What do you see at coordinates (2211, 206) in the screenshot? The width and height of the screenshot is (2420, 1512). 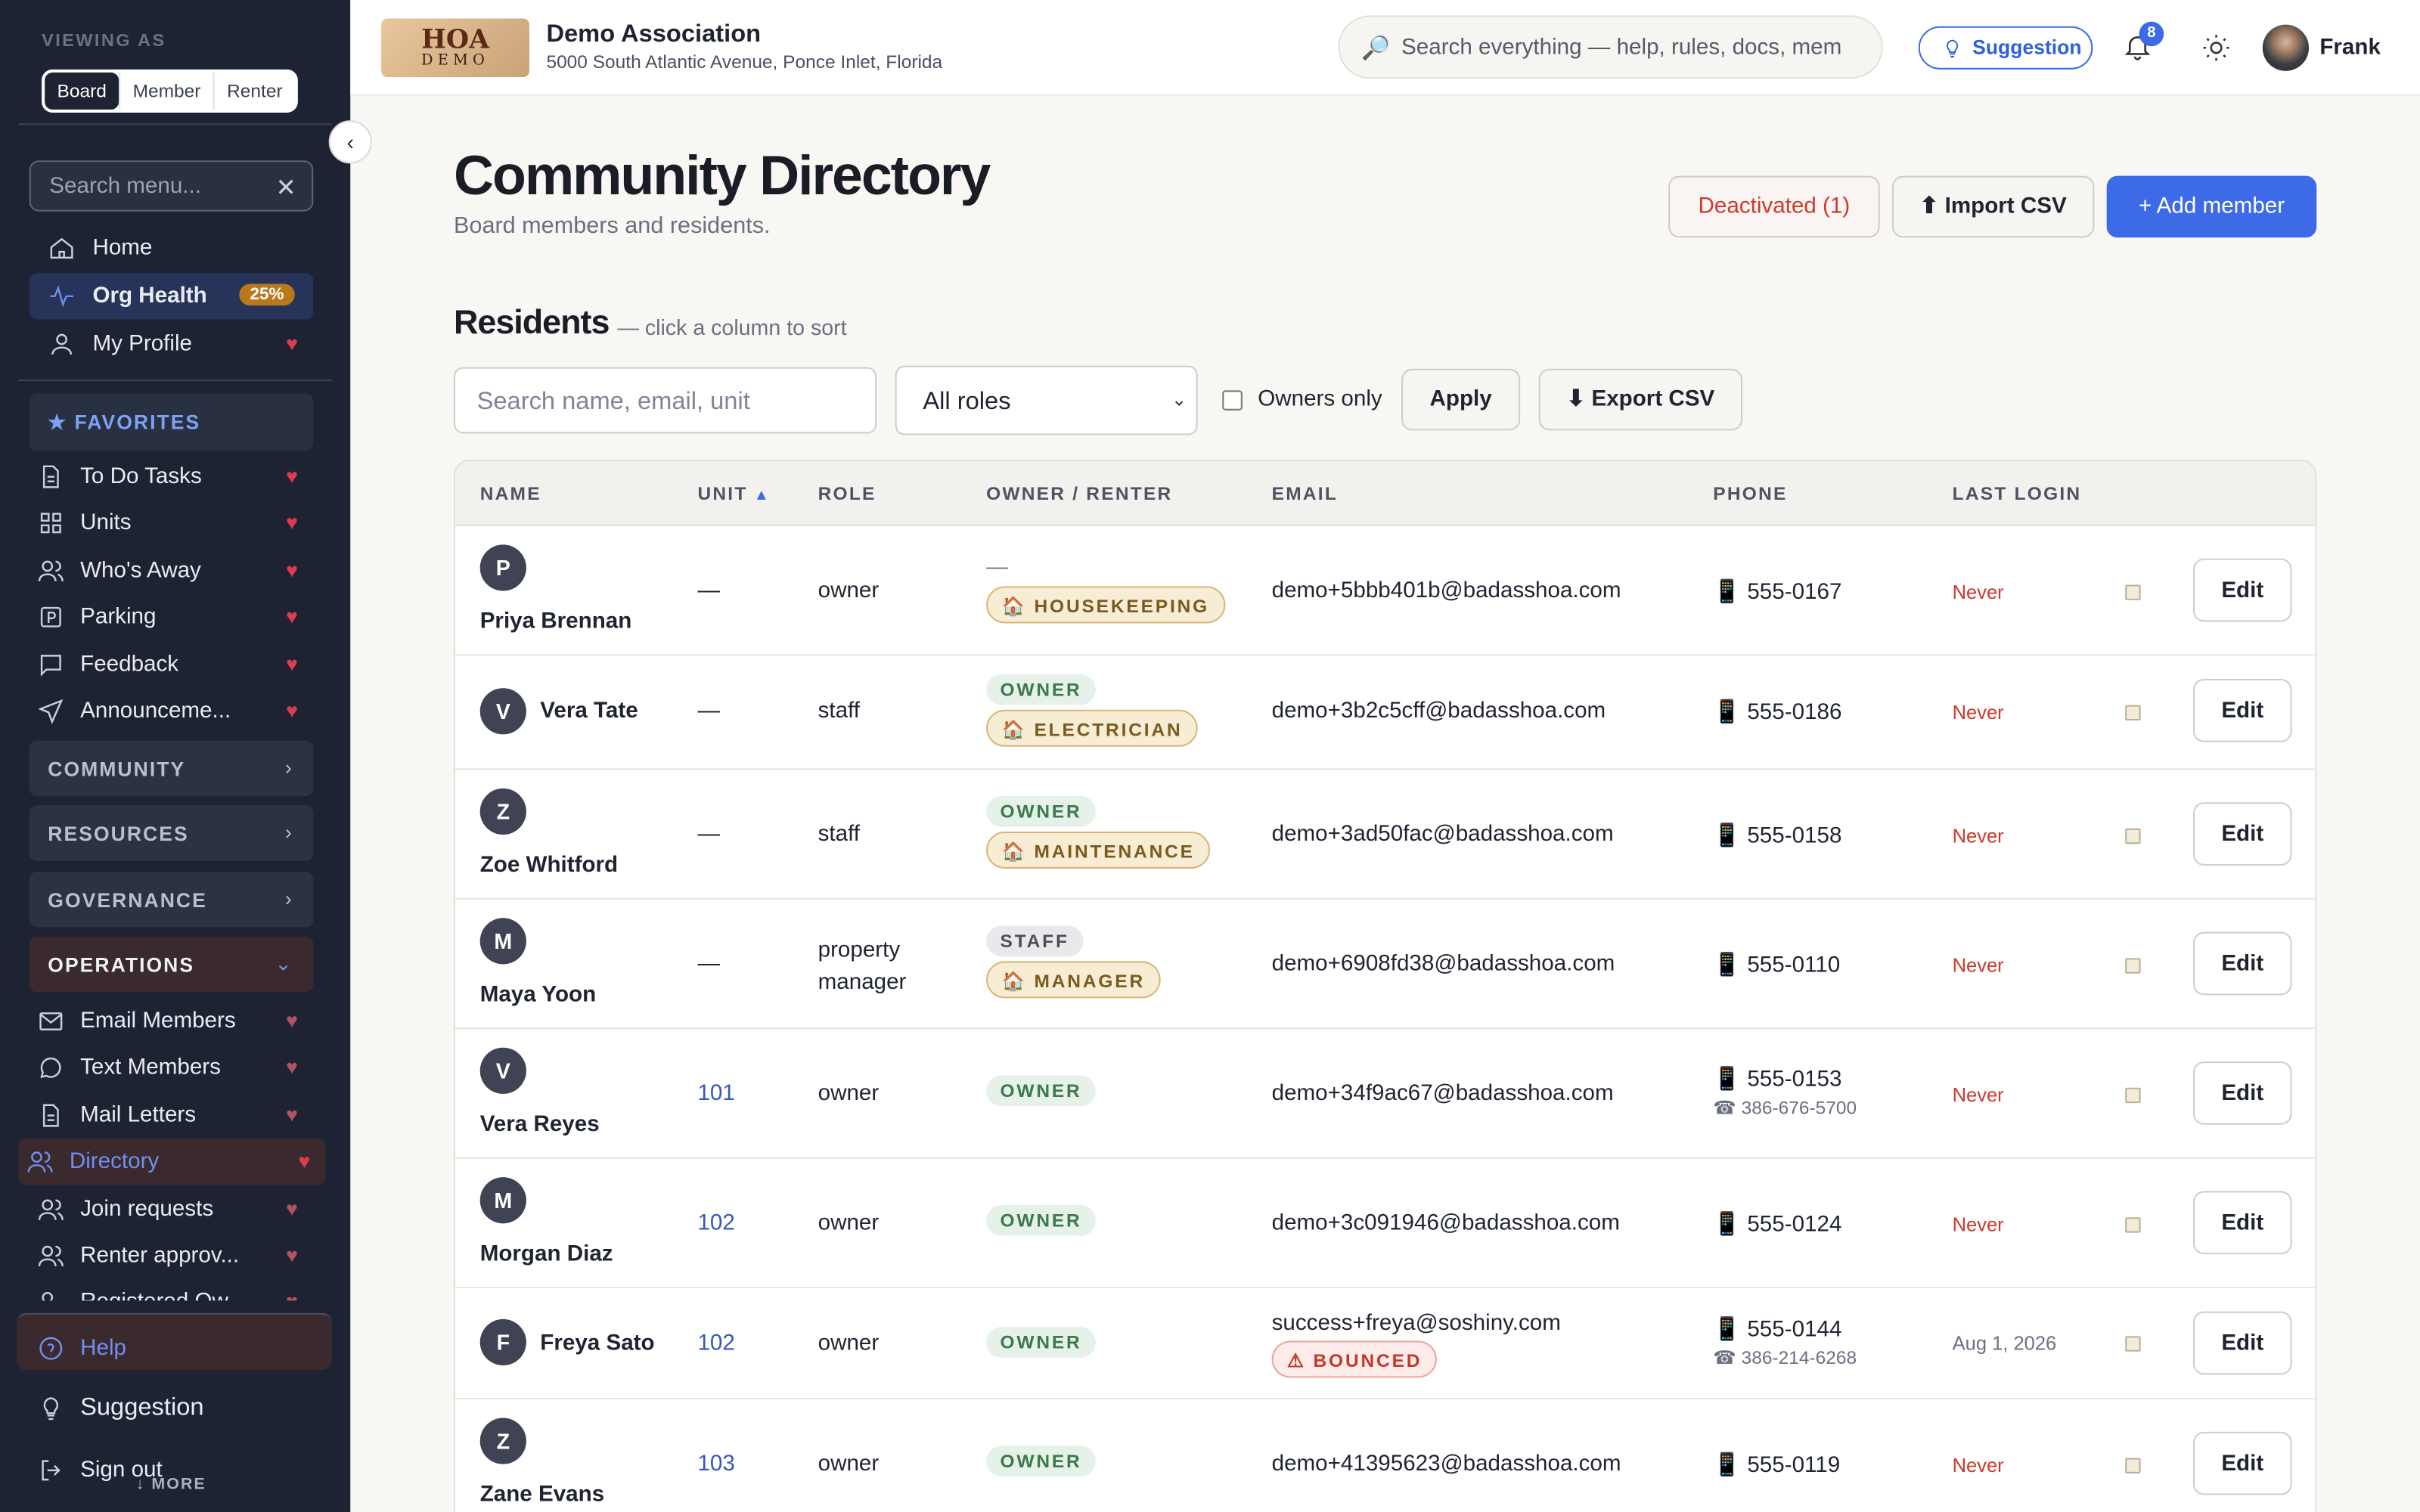 I see `add-member-button: + Add member` at bounding box center [2211, 206].